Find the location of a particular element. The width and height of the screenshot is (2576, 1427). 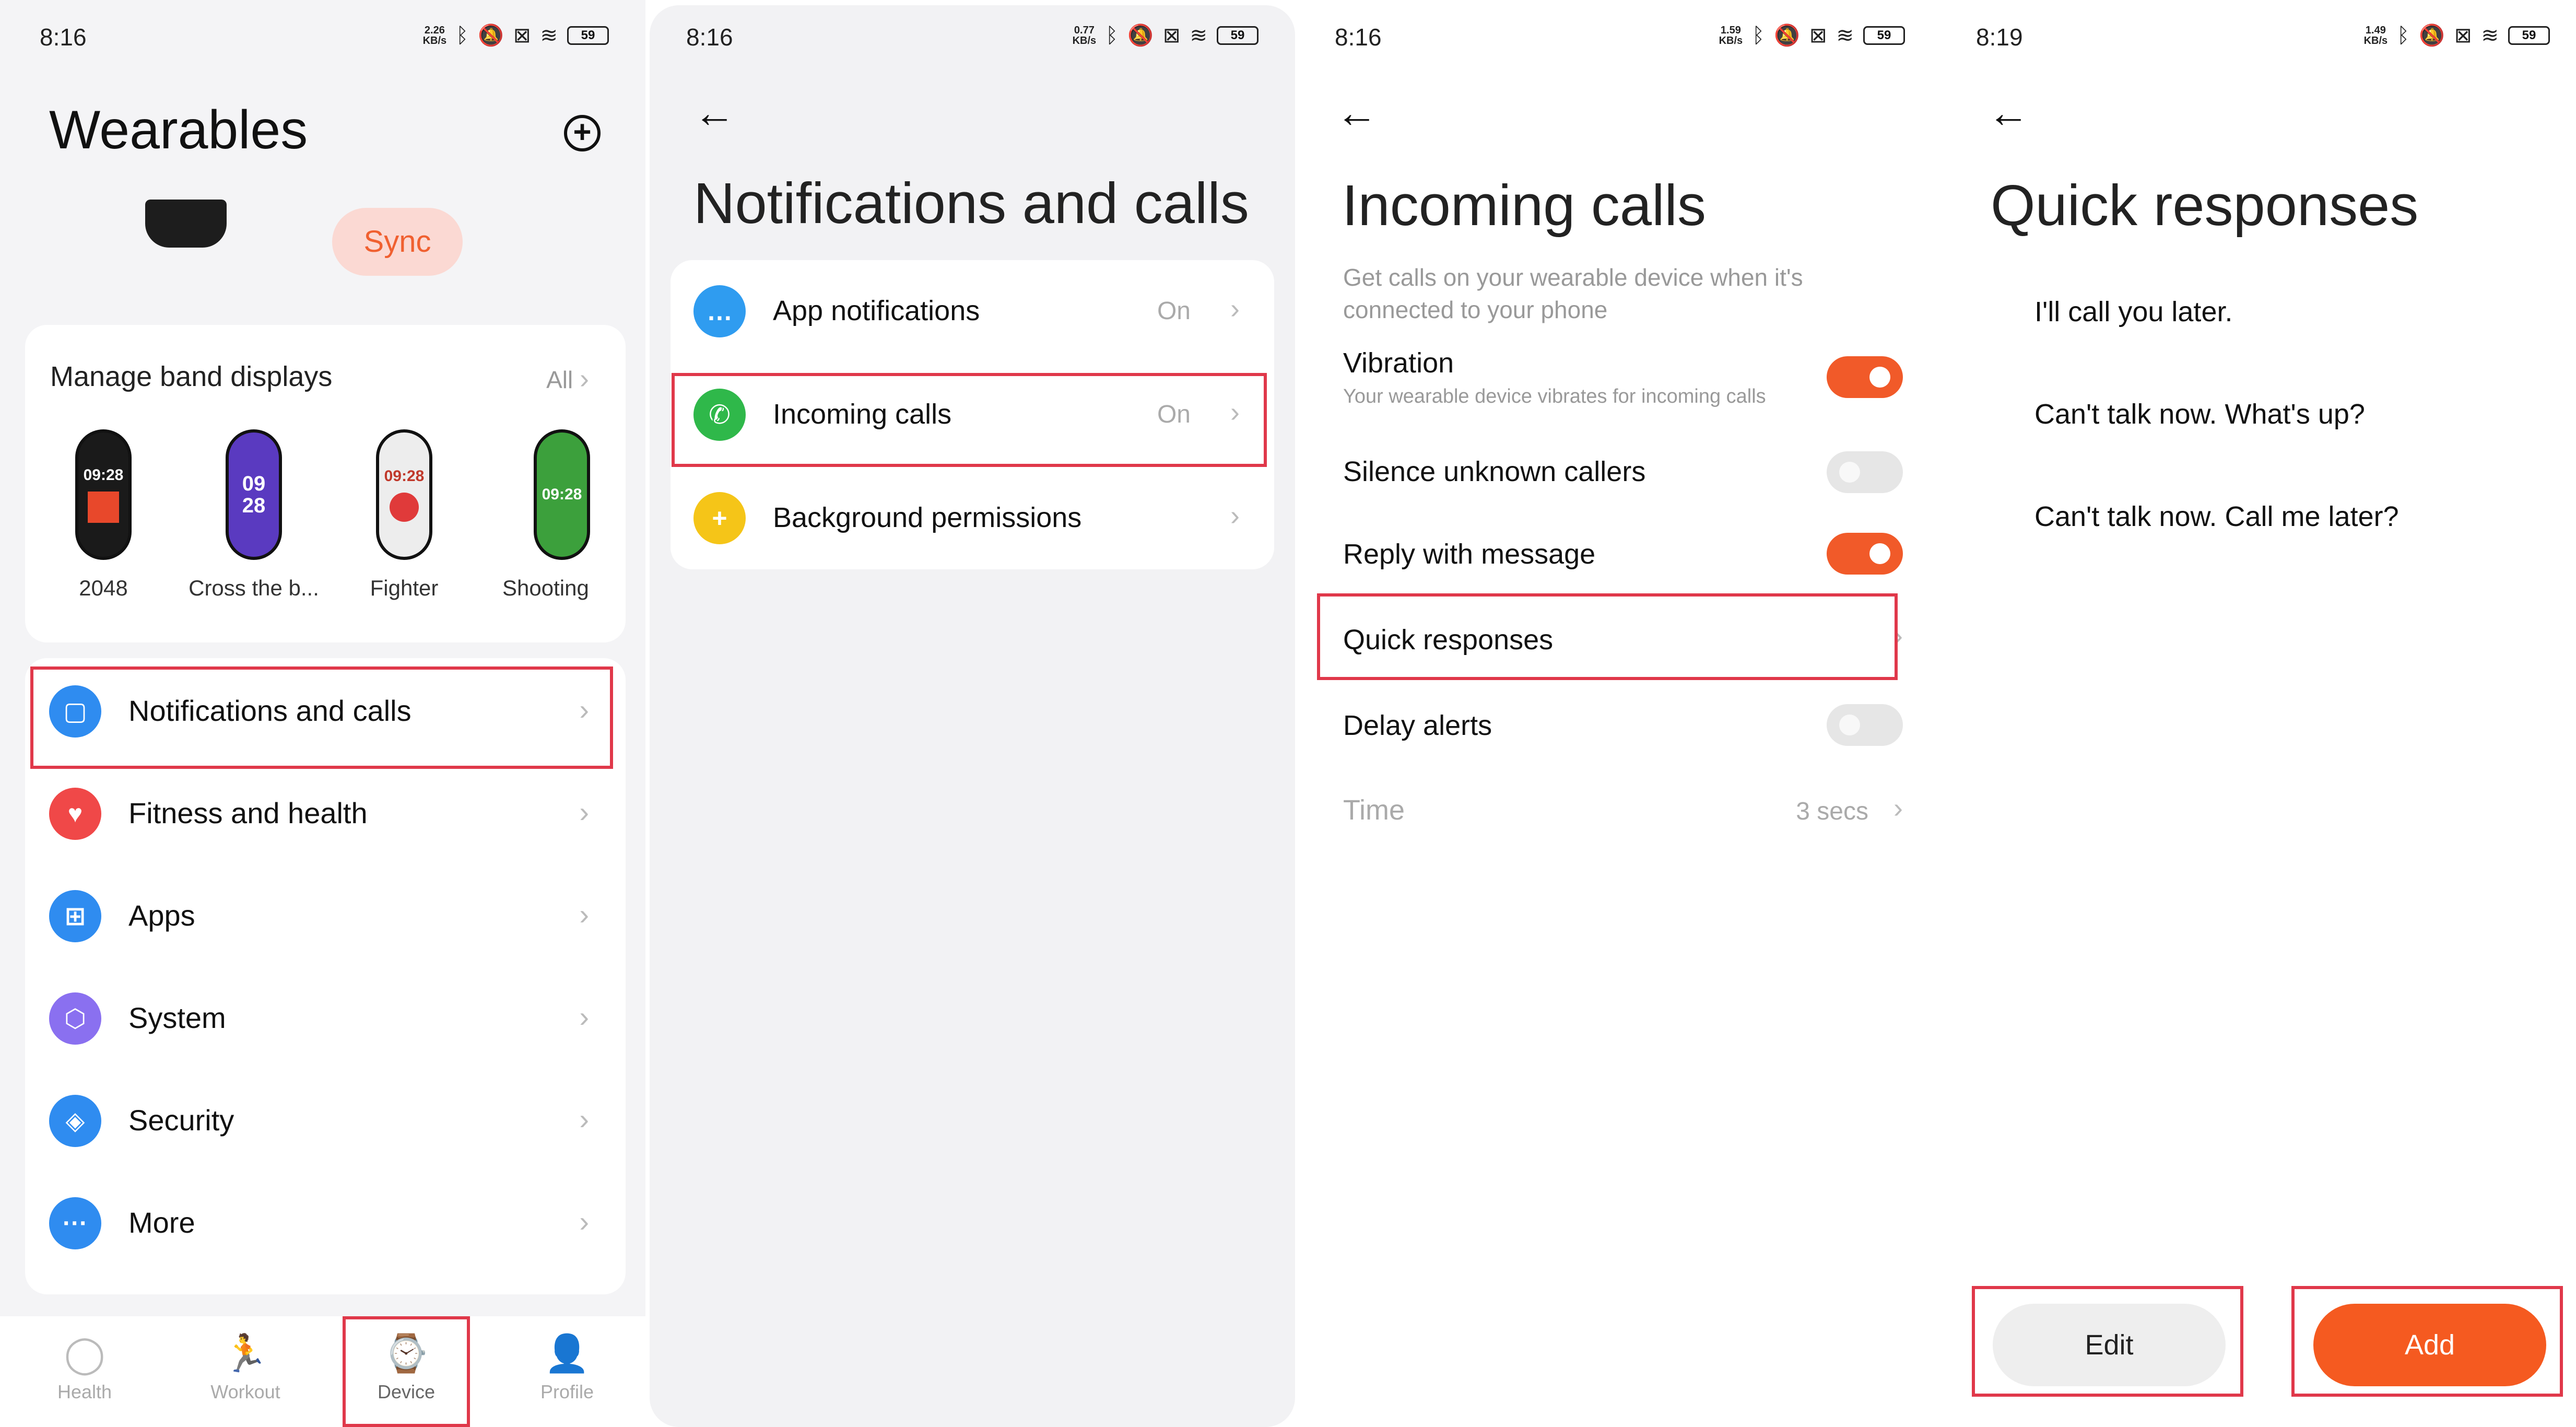

shield-plus-icon: + is located at coordinates (719, 518).